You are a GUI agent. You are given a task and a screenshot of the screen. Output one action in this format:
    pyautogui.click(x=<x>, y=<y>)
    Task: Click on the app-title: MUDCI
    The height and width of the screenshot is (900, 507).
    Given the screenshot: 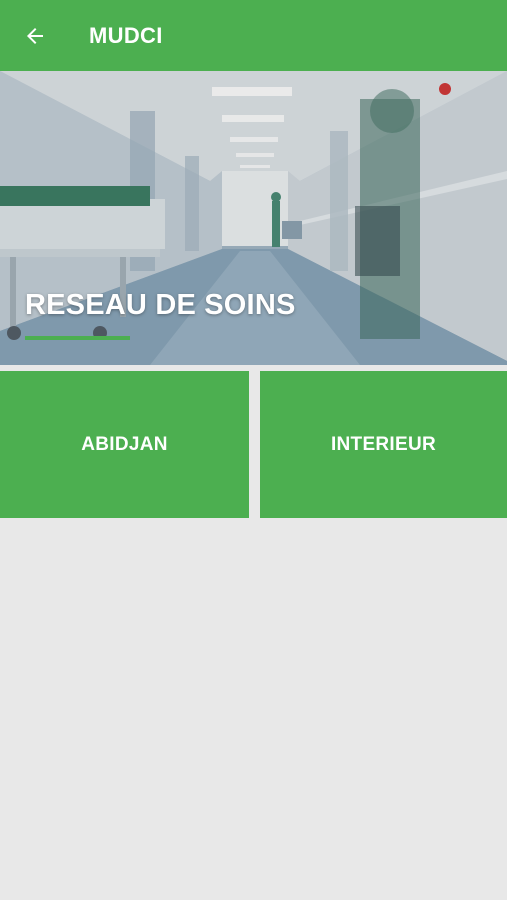 What is the action you would take?
    pyautogui.click(x=126, y=35)
    